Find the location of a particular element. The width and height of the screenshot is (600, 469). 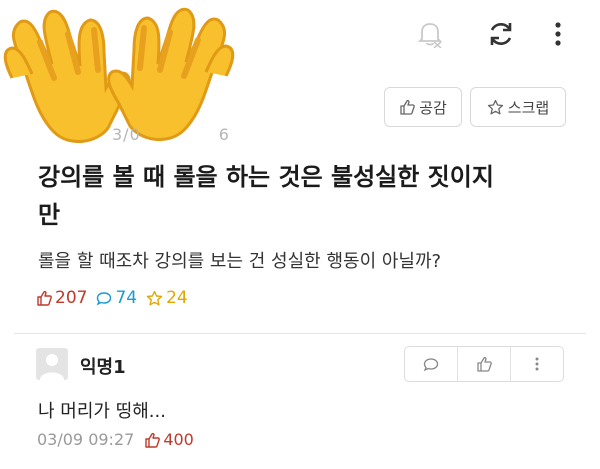

like-count: 207 is located at coordinates (61, 298).